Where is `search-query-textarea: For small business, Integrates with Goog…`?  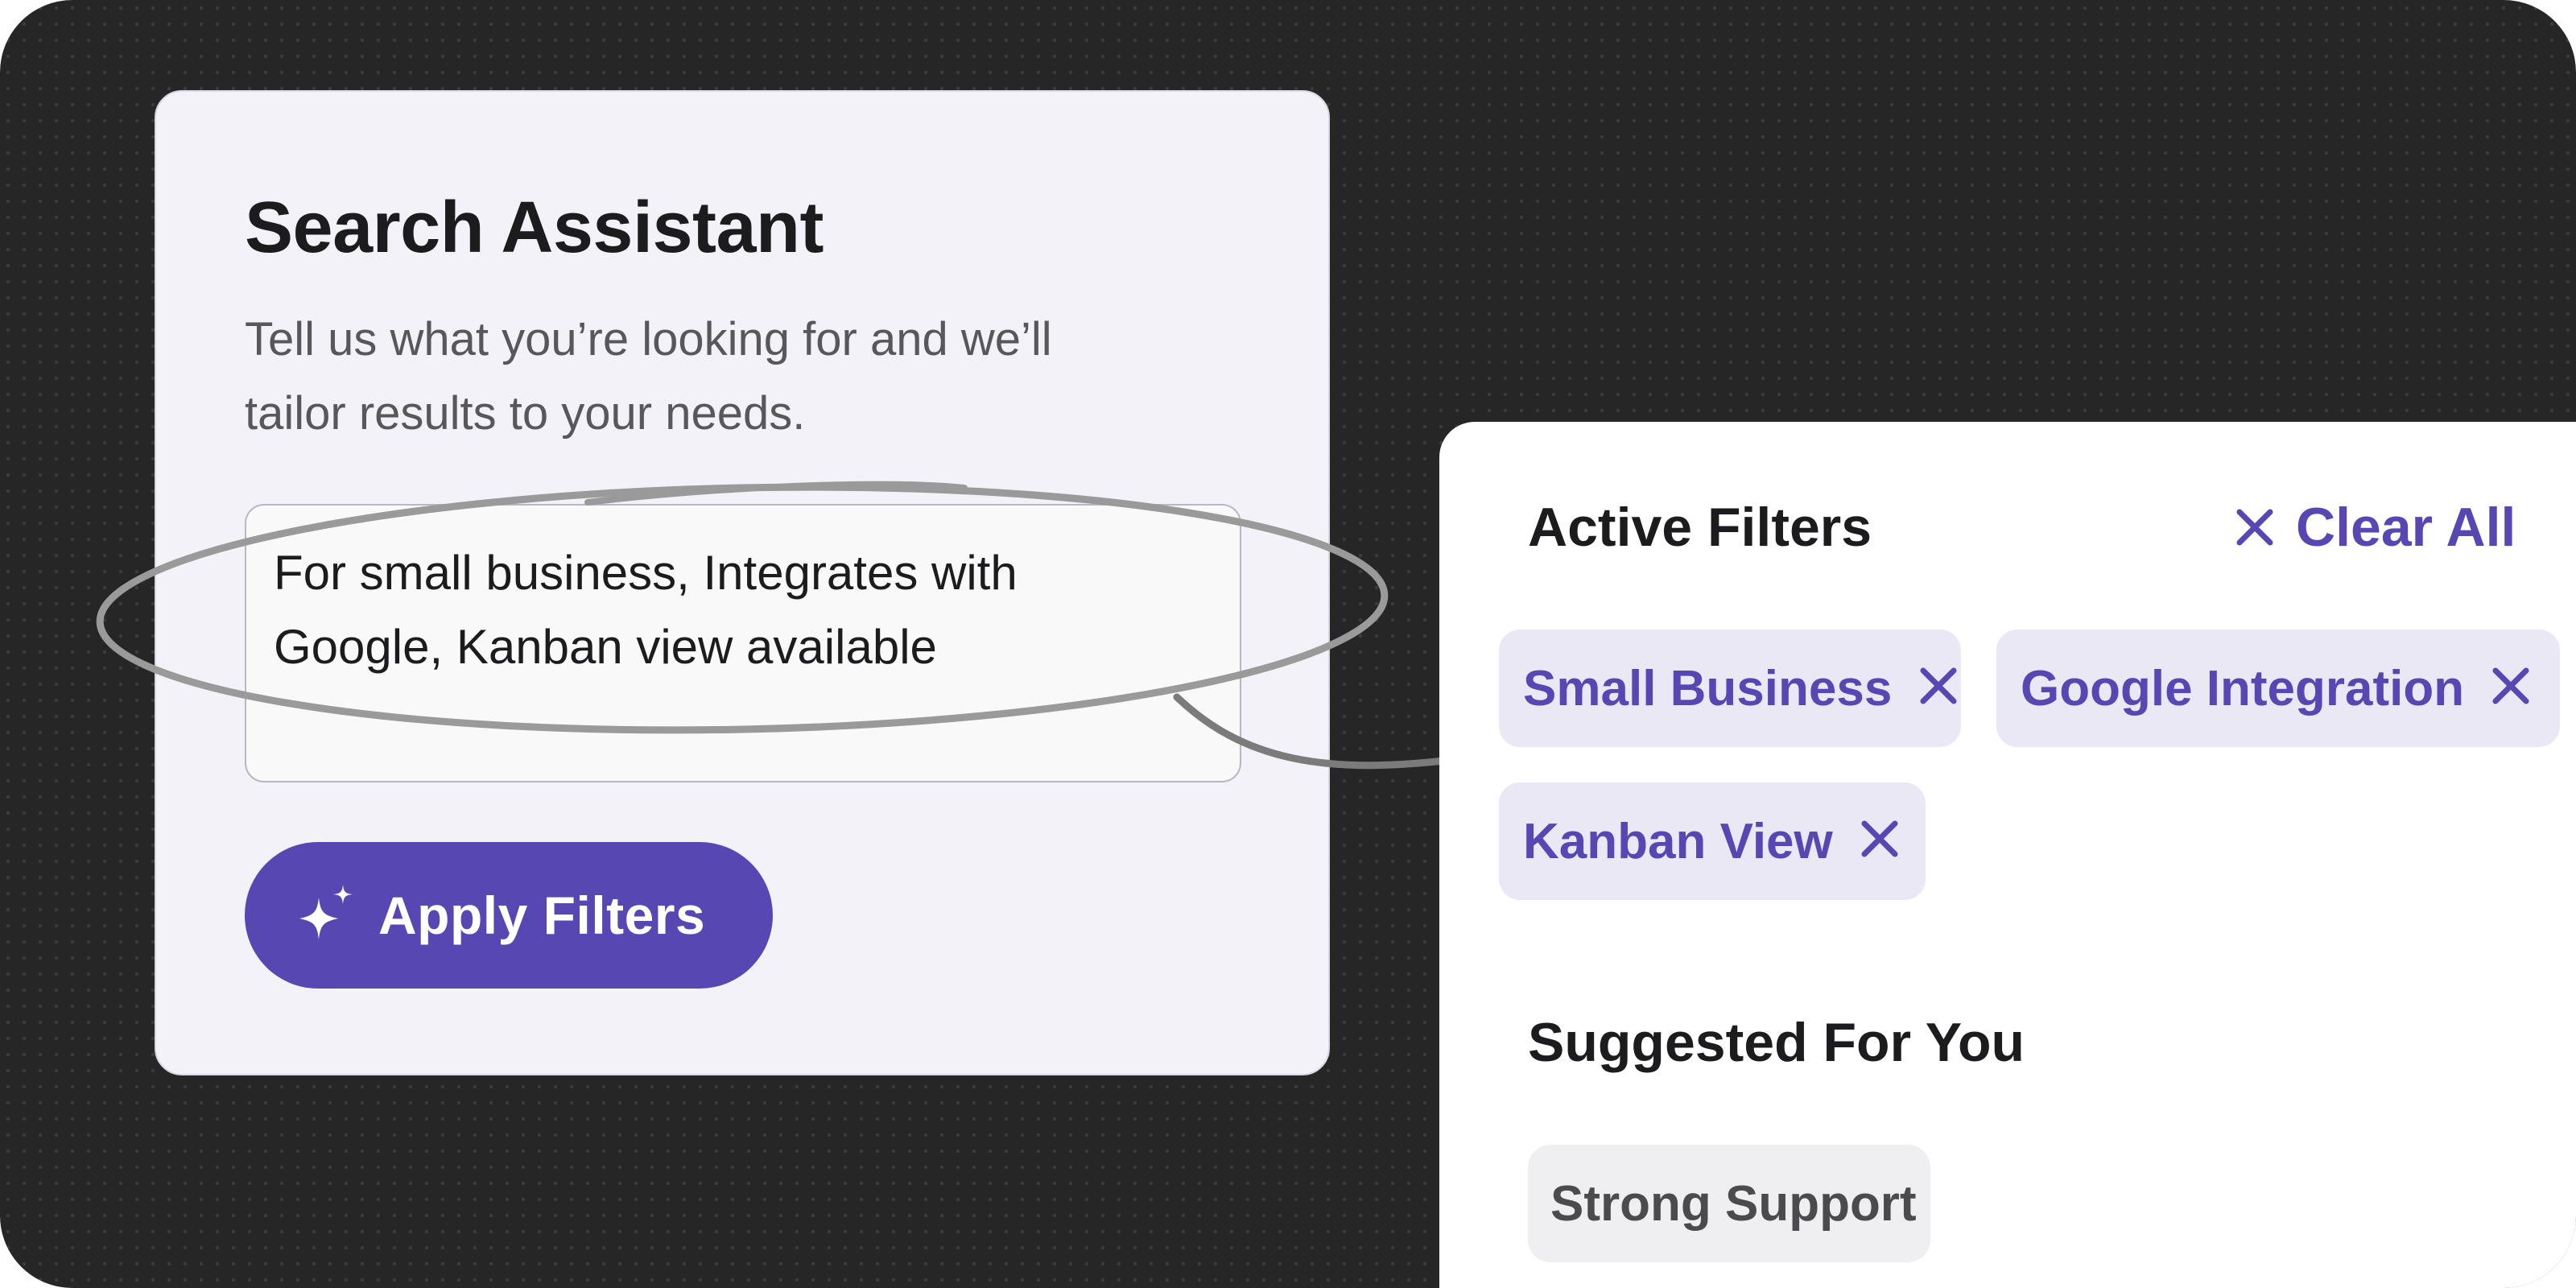
search-query-textarea: For small business, Integrates with Goog… is located at coordinates (743, 643).